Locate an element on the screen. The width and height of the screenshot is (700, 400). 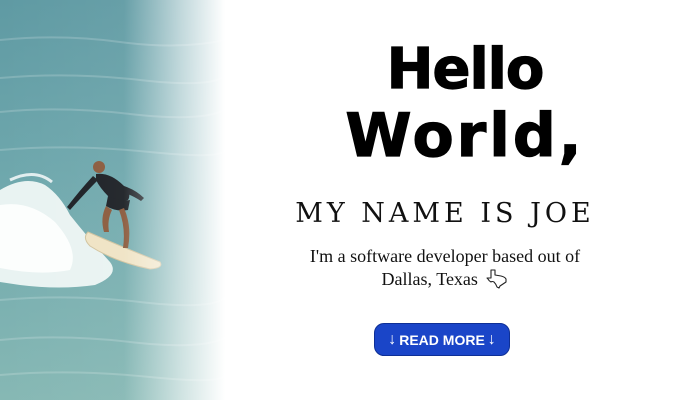
bio-line-2: Dallas, Texas is located at coordinates (429, 279).